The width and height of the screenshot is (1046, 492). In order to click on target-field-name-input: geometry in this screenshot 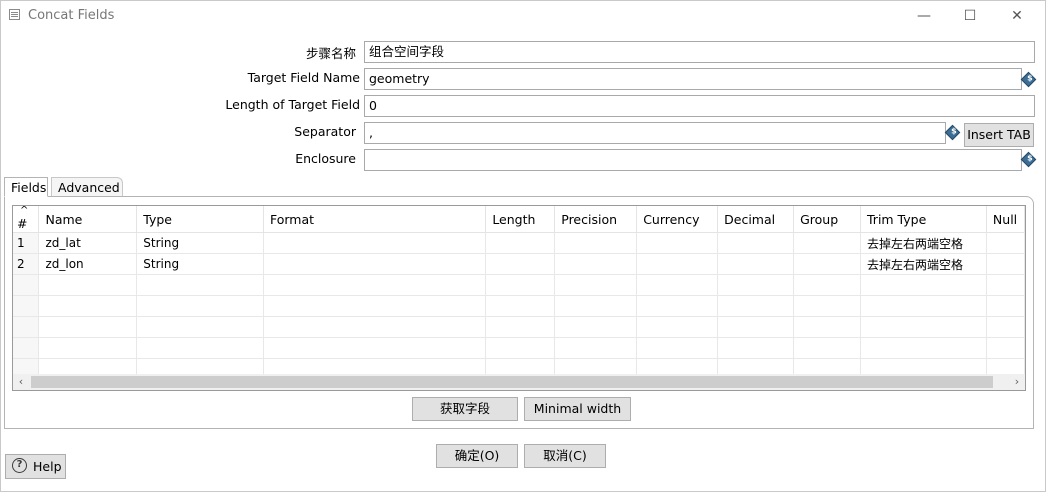, I will do `click(693, 79)`.